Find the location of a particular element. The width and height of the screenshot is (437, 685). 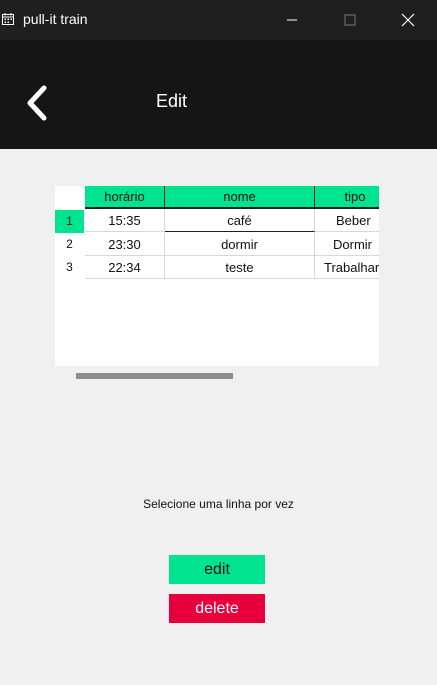

window-title: pull-it train is located at coordinates (55, 19).